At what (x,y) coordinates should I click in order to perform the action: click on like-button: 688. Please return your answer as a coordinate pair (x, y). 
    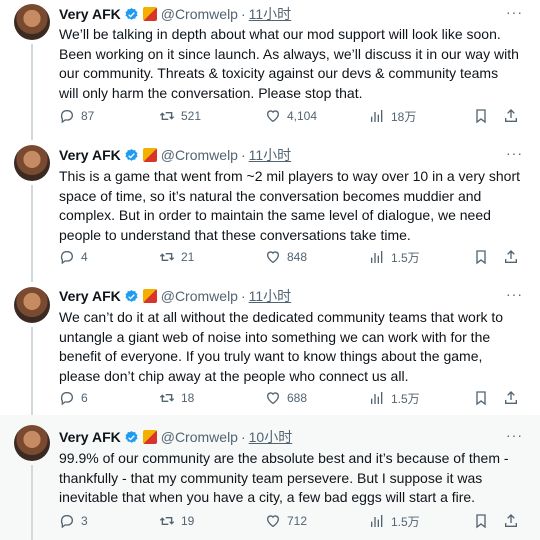
    Looking at the image, I should click on (286, 398).